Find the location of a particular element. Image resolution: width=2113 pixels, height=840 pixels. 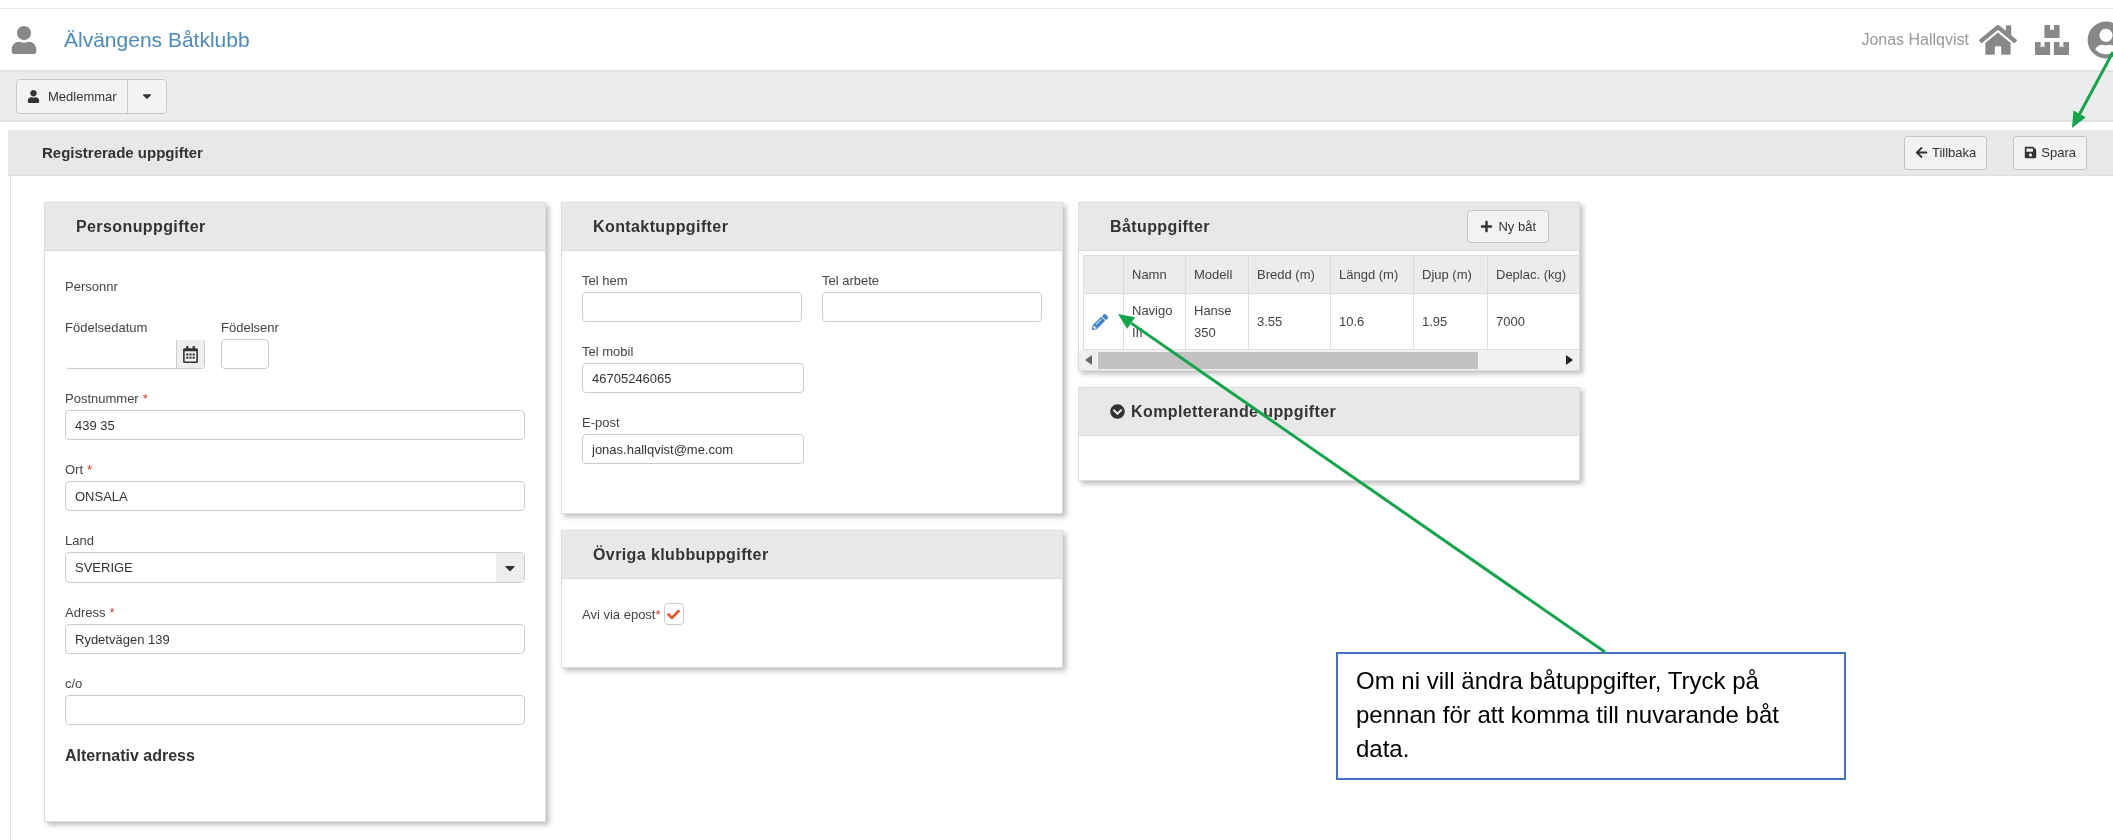

checkbox is located at coordinates (673, 614).